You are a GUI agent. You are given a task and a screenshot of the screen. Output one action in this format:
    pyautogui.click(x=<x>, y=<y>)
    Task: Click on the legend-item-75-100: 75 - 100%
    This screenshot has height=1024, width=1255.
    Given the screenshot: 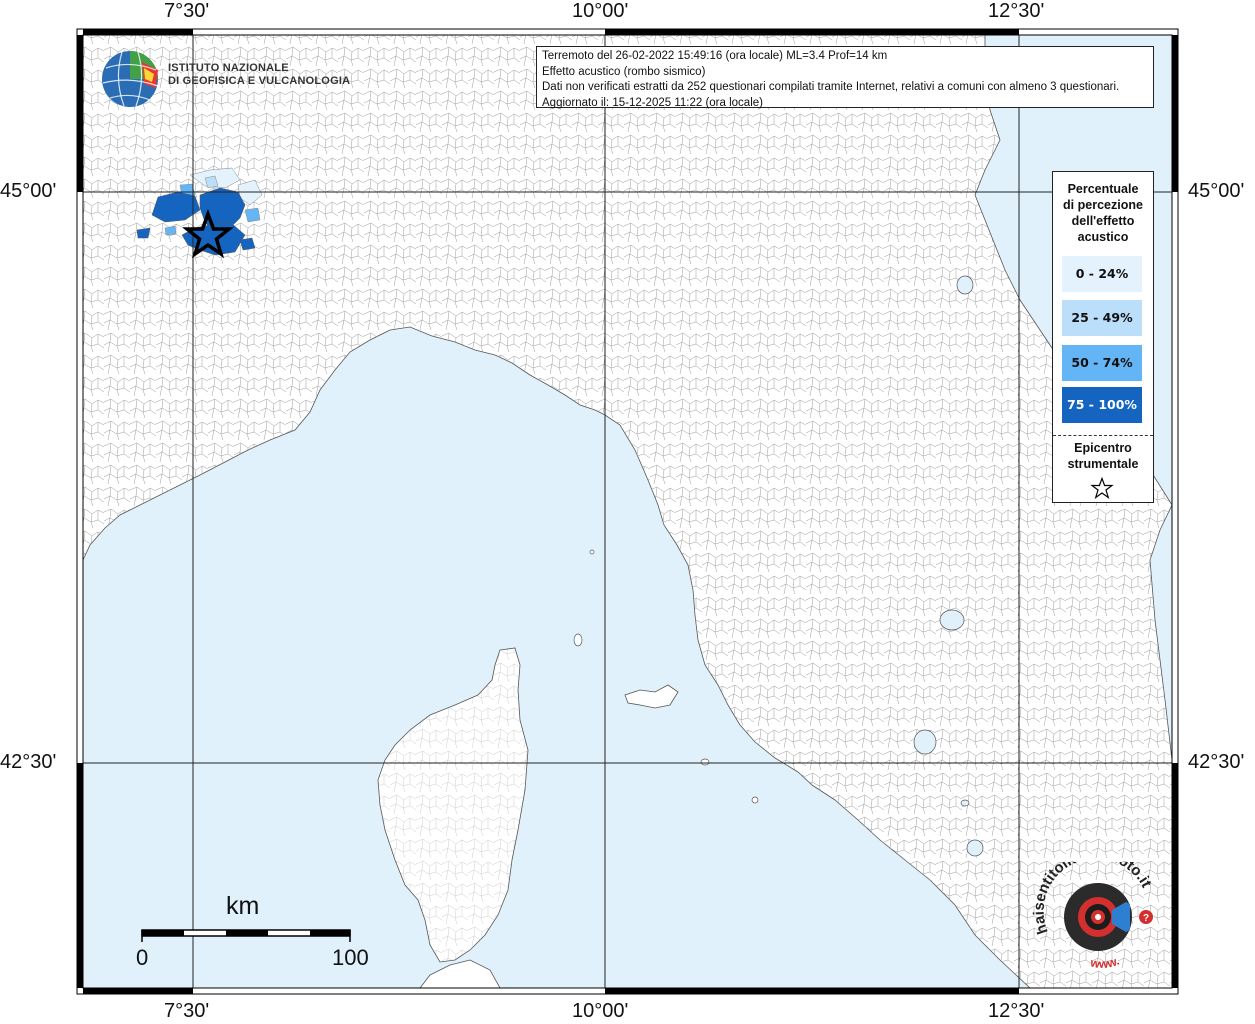 What is the action you would take?
    pyautogui.click(x=1102, y=405)
    